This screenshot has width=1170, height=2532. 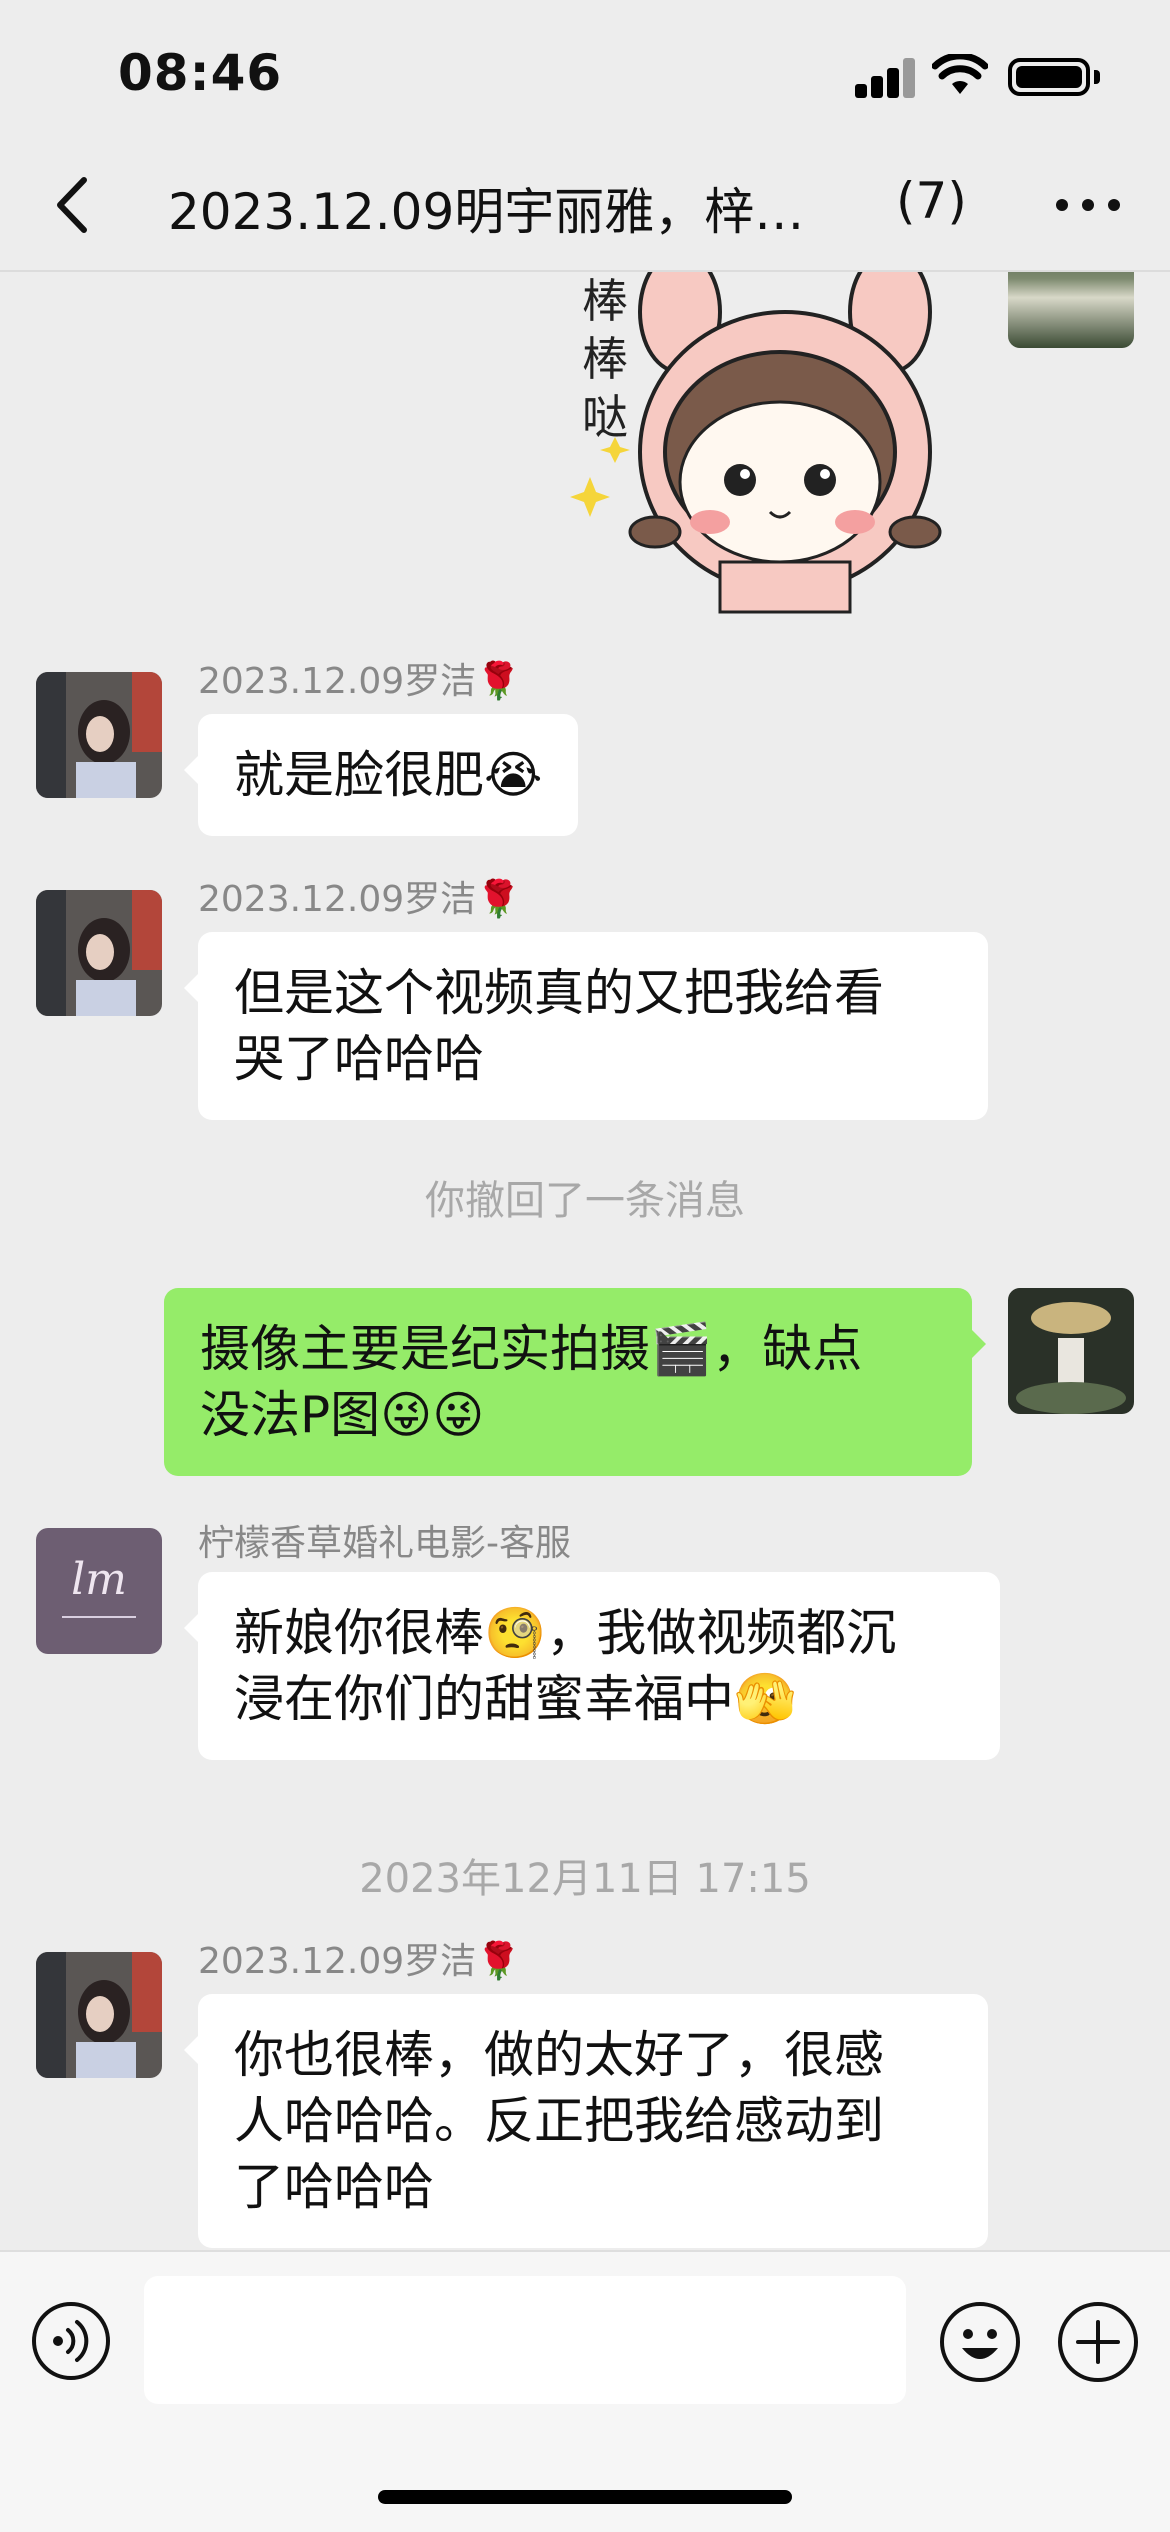 I want to click on message-line: 人哈哈哈。反正把我给感动到, so click(x=559, y=2121).